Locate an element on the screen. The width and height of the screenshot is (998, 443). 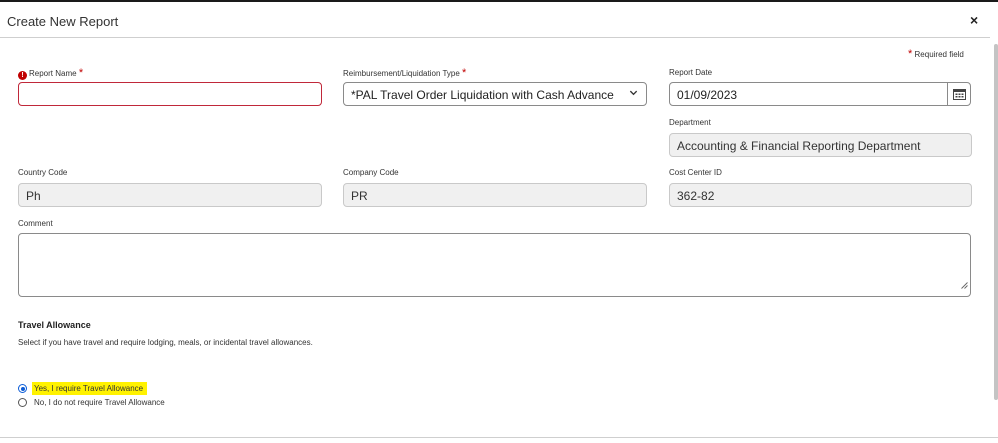
country-code-field: Ph is located at coordinates (170, 195).